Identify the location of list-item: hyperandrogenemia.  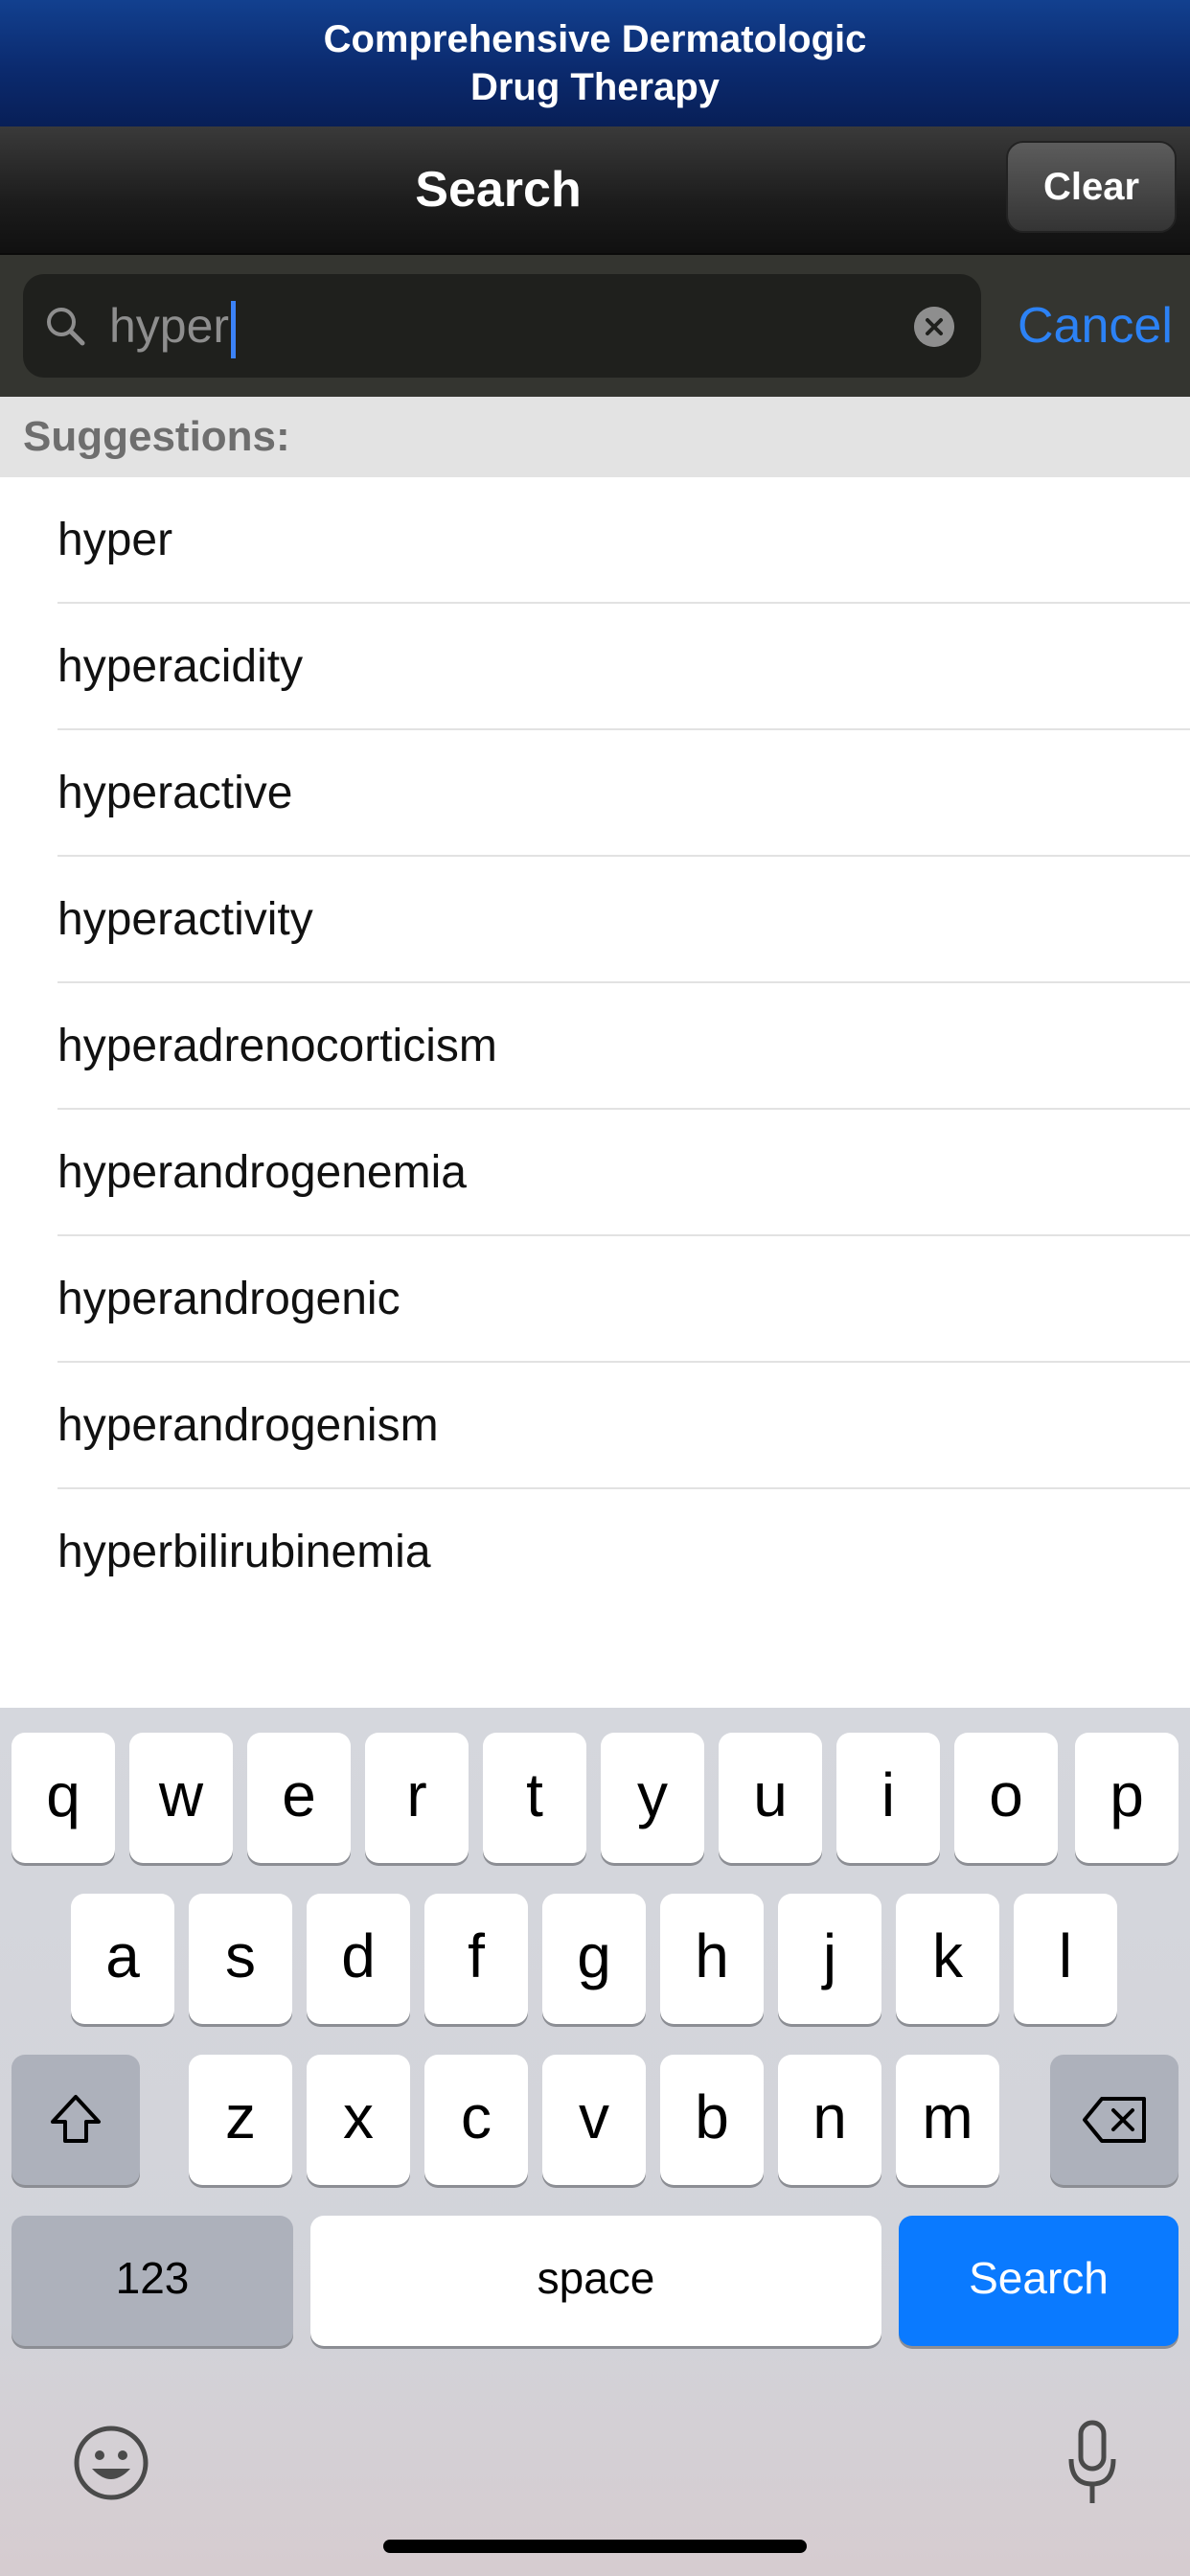
(595, 1173).